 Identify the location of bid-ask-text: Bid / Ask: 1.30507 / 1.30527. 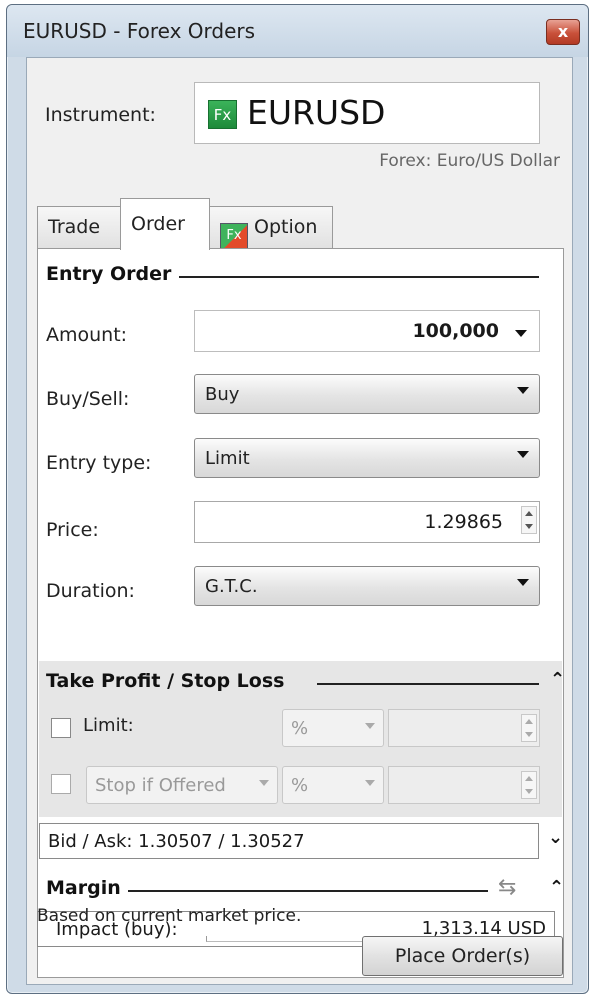
(176, 841).